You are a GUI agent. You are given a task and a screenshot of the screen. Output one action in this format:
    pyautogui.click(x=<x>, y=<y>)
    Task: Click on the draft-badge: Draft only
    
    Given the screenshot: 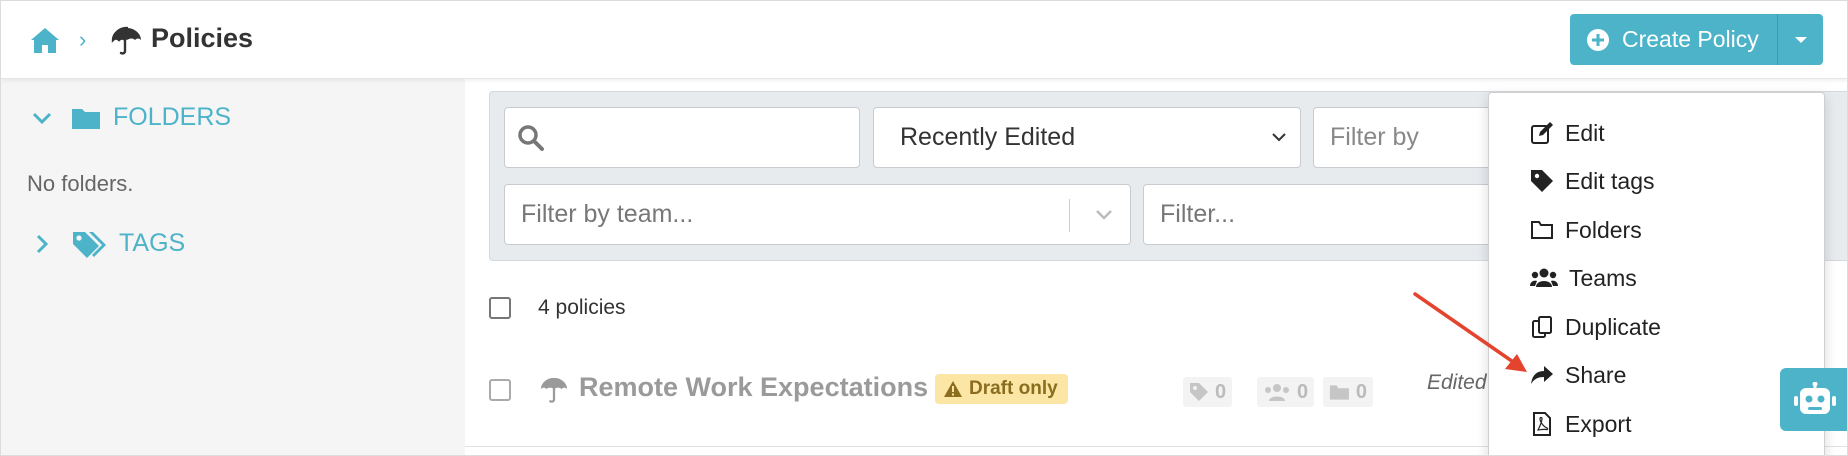 What is the action you would take?
    pyautogui.click(x=1001, y=389)
    